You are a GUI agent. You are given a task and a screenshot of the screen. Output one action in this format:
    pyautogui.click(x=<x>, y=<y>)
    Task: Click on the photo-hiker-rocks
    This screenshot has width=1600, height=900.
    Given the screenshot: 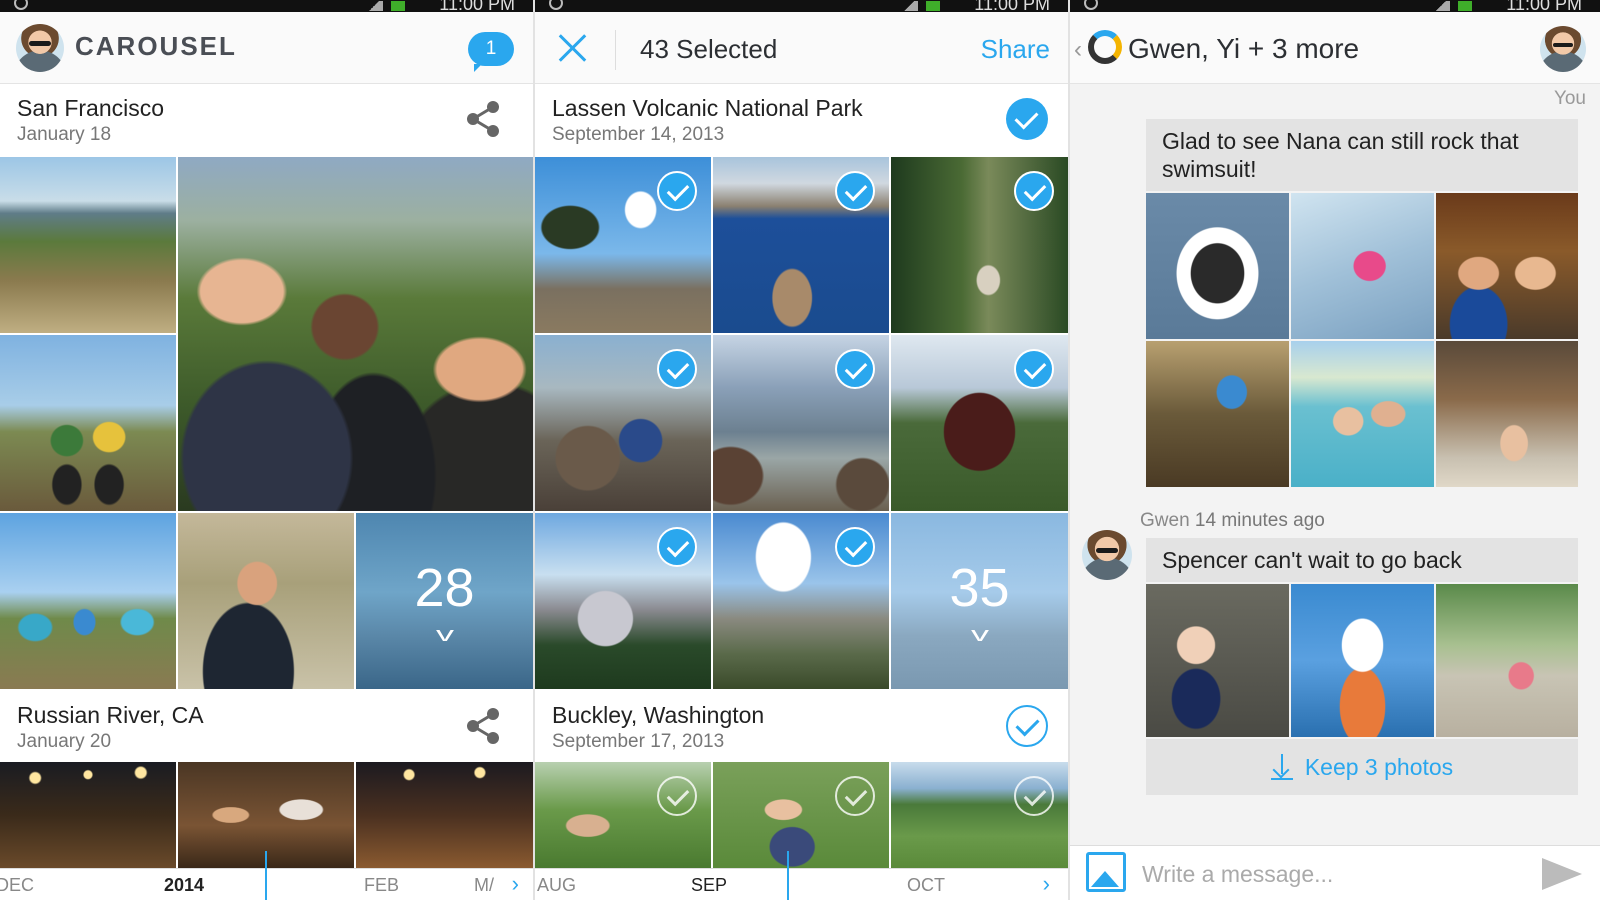 What is the action you would take?
    pyautogui.click(x=623, y=423)
    